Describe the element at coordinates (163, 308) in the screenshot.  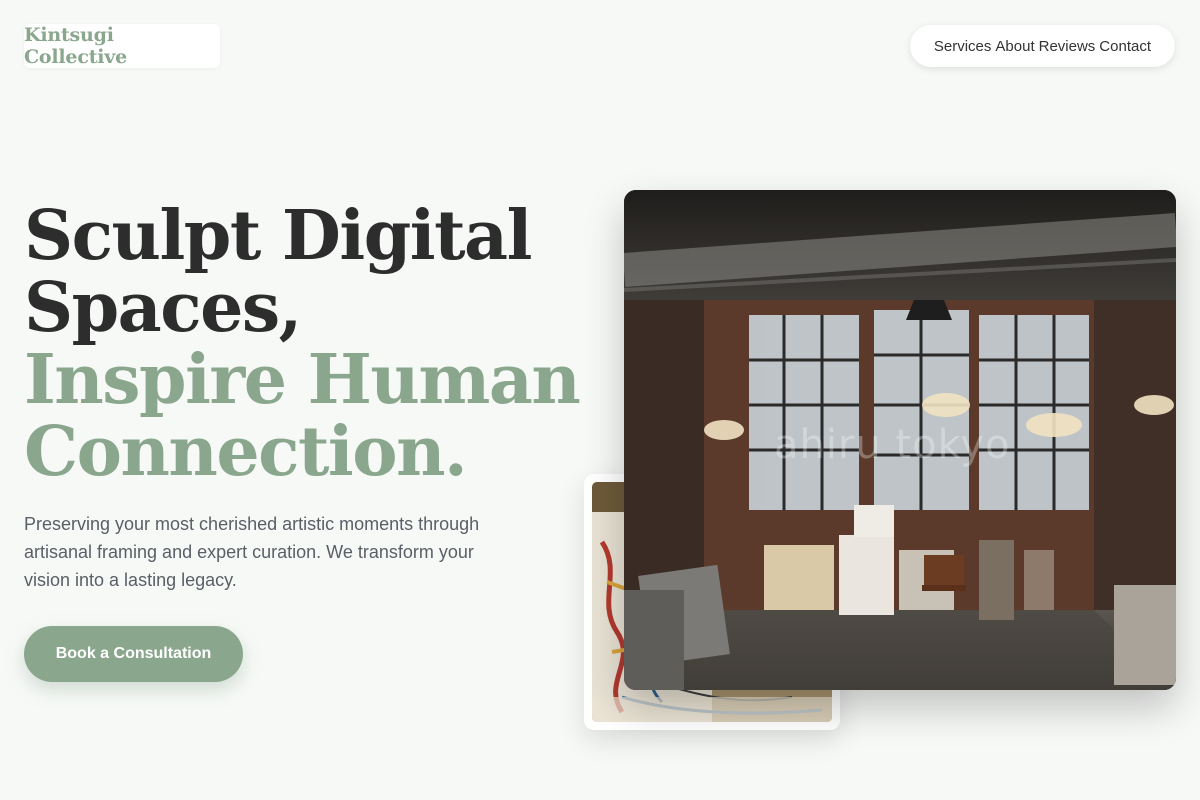
I see `headline-line-2: Spaces,` at that location.